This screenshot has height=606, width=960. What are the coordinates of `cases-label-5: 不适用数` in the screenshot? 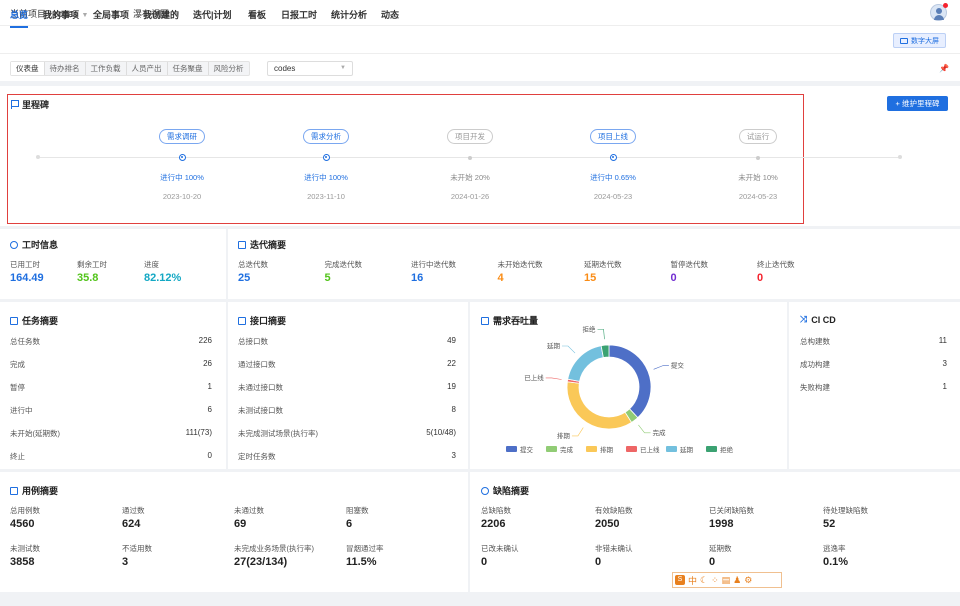 It's located at (137, 548).